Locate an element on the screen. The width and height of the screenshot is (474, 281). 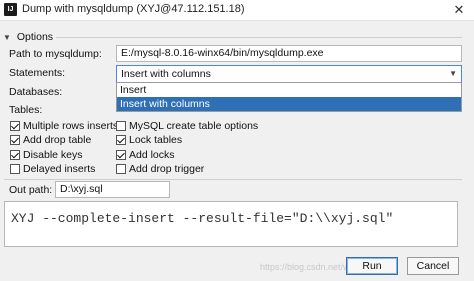
intellij-app-icon: IJ is located at coordinates (10, 9).